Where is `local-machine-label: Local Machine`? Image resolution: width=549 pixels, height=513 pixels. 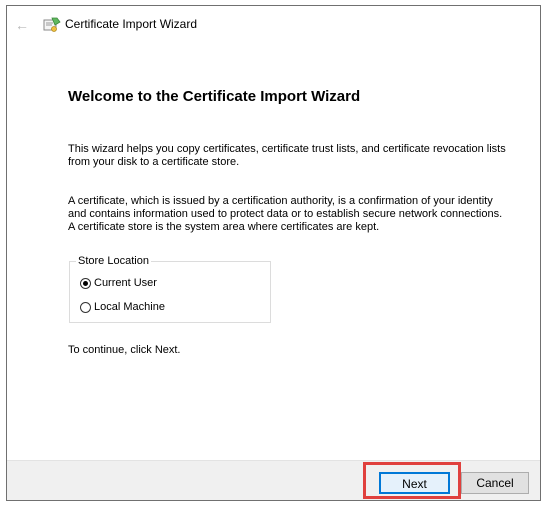 local-machine-label: Local Machine is located at coordinates (129, 307).